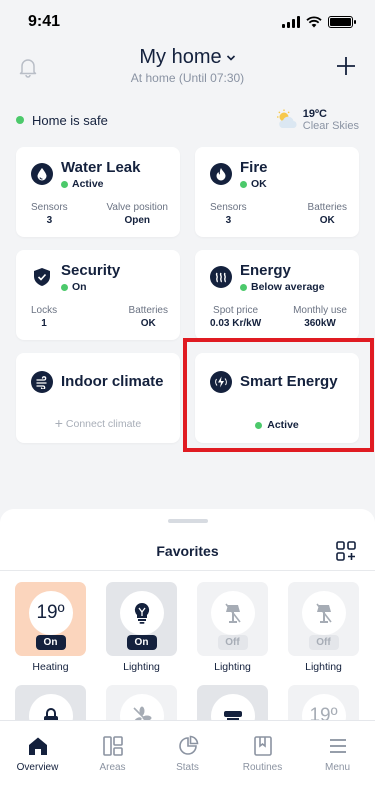 The width and height of the screenshot is (375, 812). I want to click on tab-overview: Overview, so click(37, 766).